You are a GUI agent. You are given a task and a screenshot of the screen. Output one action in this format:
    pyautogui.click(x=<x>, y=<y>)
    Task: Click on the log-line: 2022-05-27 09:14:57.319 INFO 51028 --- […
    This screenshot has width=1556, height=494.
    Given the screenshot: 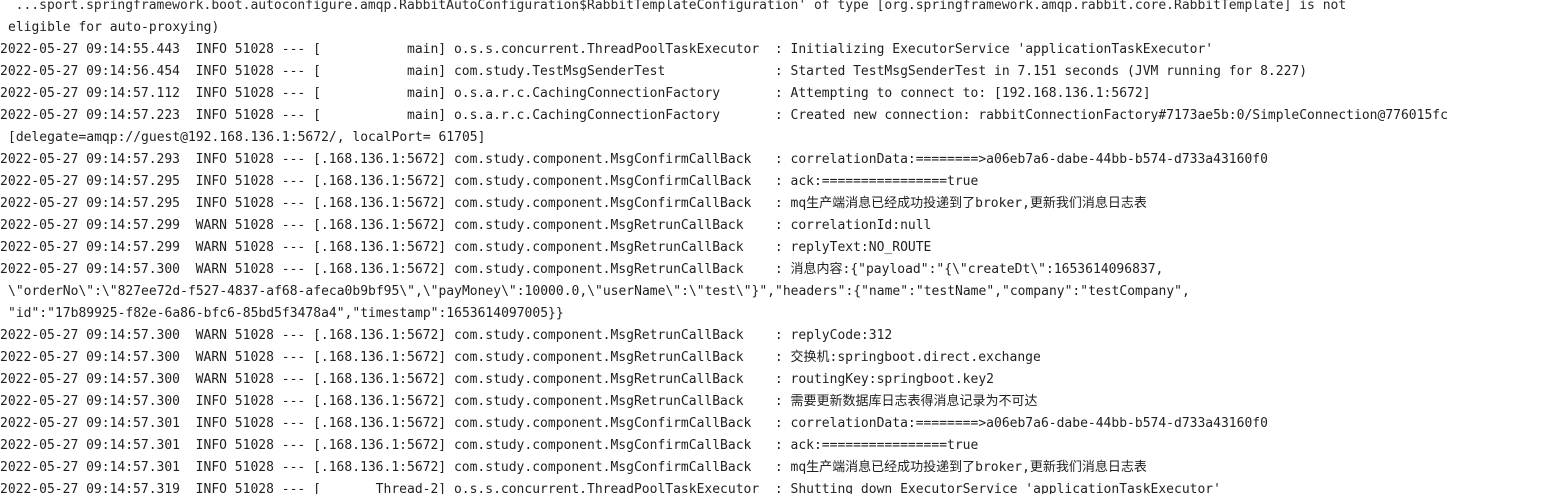 What is the action you would take?
    pyautogui.click(x=610, y=488)
    